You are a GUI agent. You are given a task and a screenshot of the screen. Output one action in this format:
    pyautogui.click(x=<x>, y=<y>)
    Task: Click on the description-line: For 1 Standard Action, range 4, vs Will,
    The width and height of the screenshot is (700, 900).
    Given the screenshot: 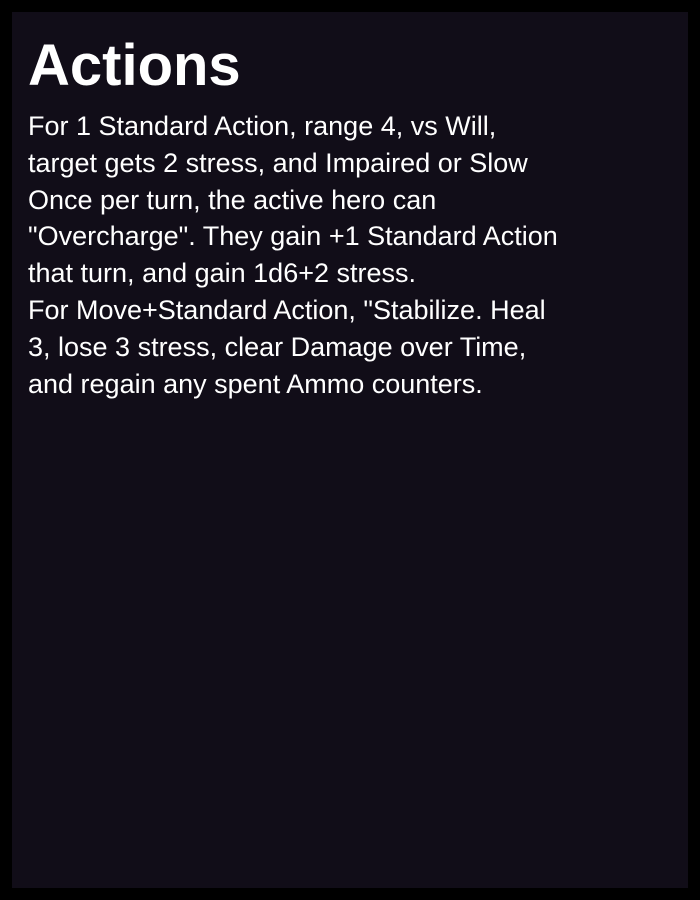 What is the action you would take?
    pyautogui.click(x=262, y=126)
    